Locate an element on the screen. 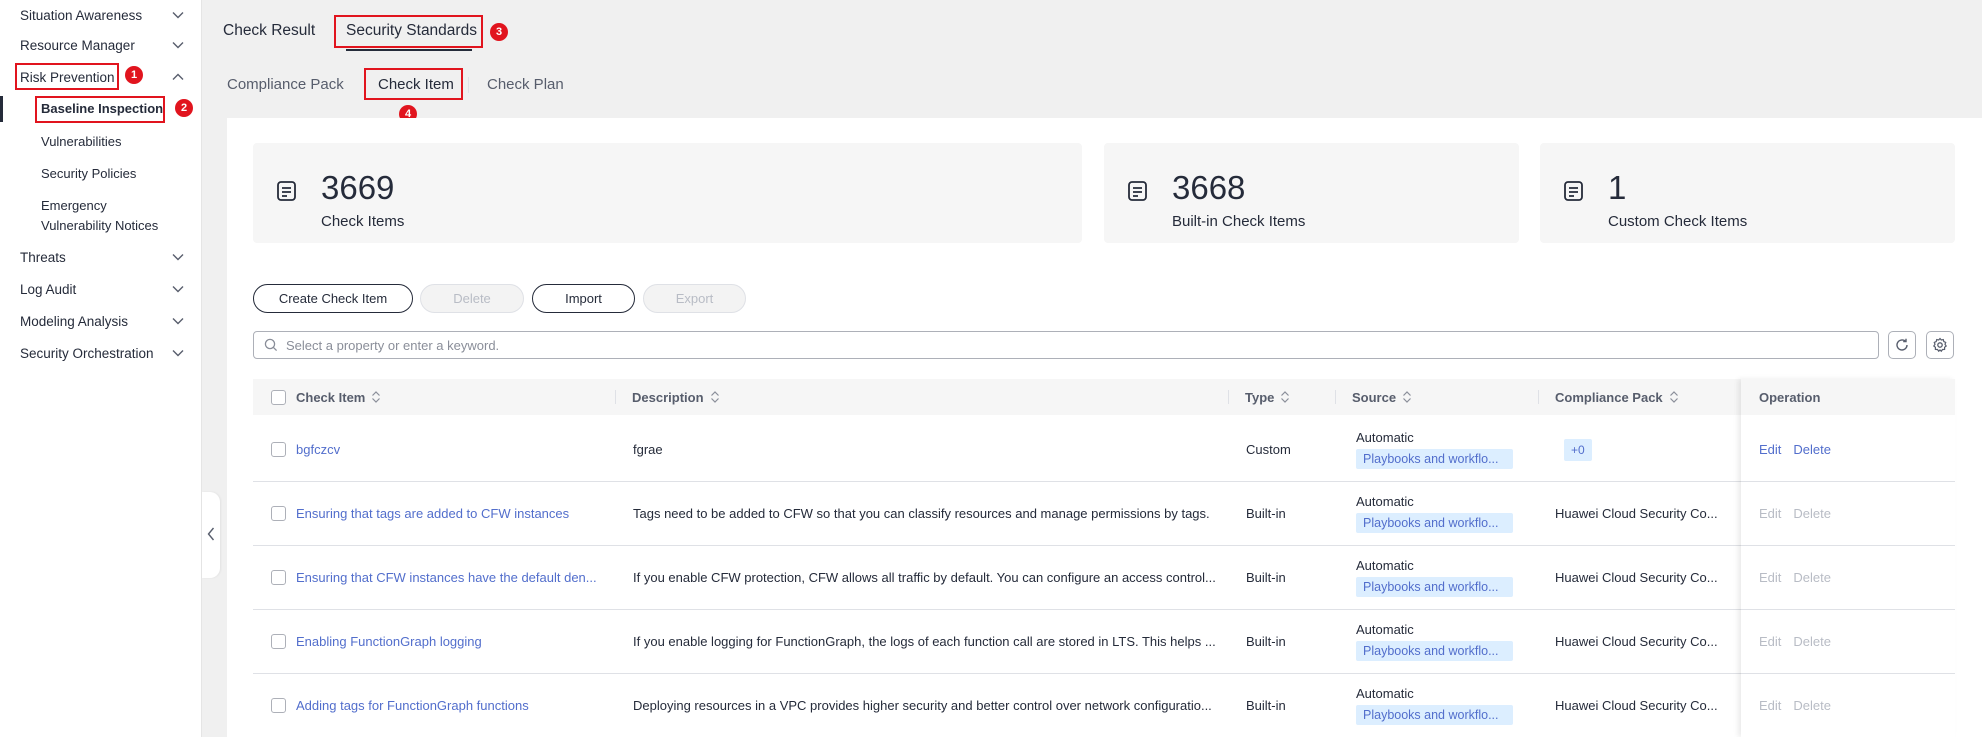 This screenshot has width=1982, height=737. annotation-badge: 3 is located at coordinates (499, 32).